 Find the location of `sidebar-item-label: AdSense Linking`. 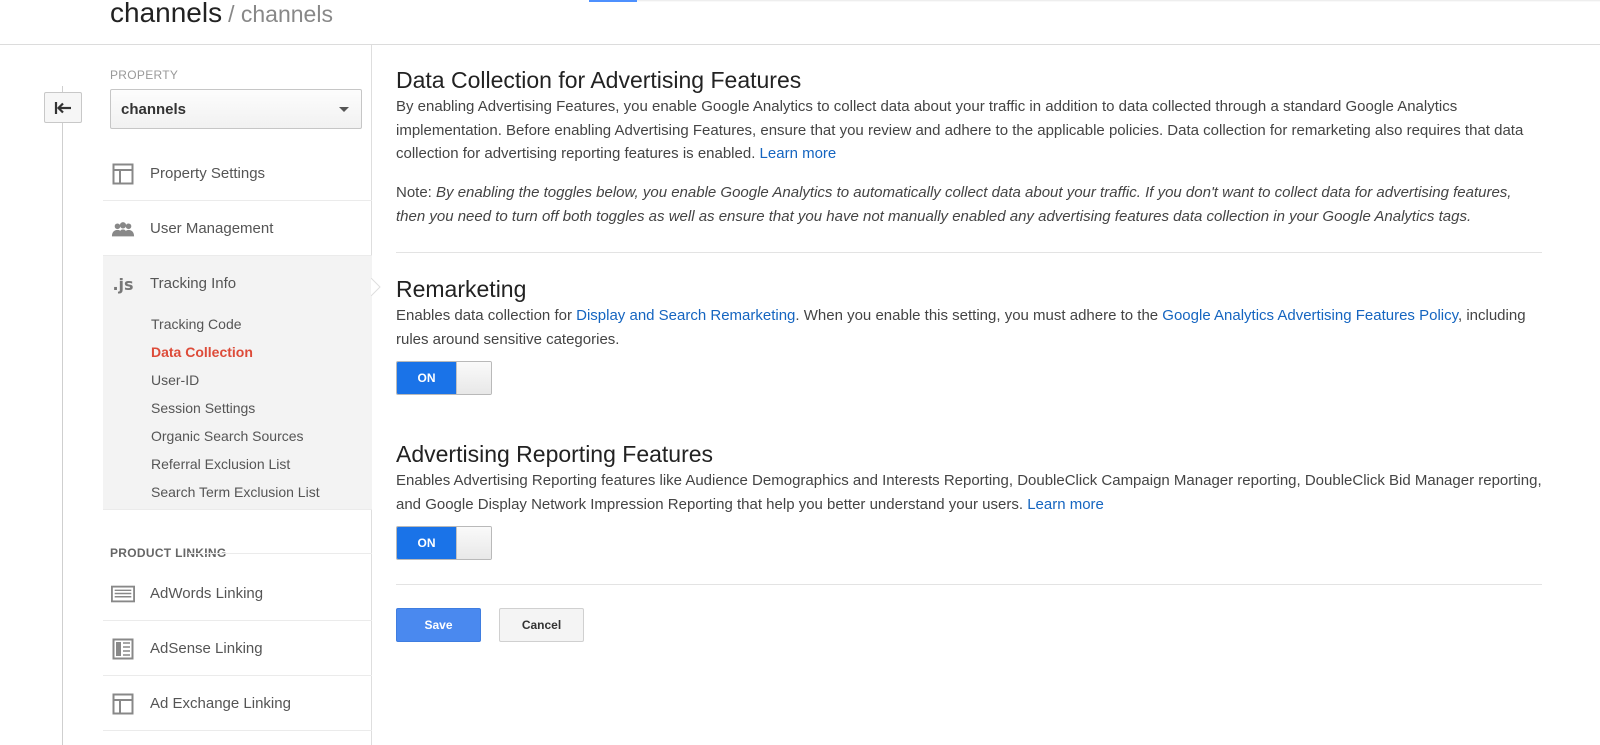

sidebar-item-label: AdSense Linking is located at coordinates (206, 648).